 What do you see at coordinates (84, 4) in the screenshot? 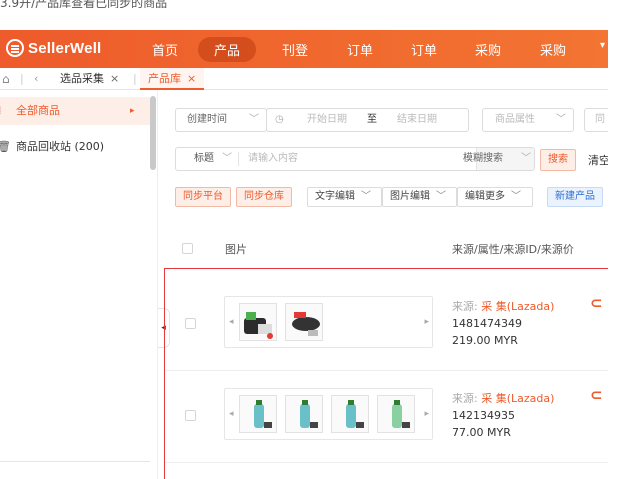
I see `page-caption: 3.9开/产品库查看已同步的商品` at bounding box center [84, 4].